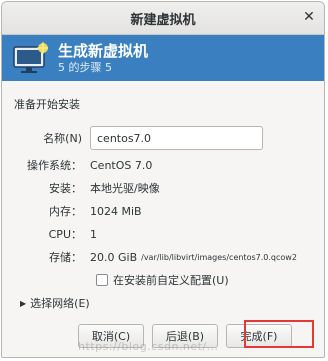 The image size is (328, 361). What do you see at coordinates (163, 58) in the screenshot?
I see `wizard-banner: 生成新虚拟机 5 的步骤 5` at bounding box center [163, 58].